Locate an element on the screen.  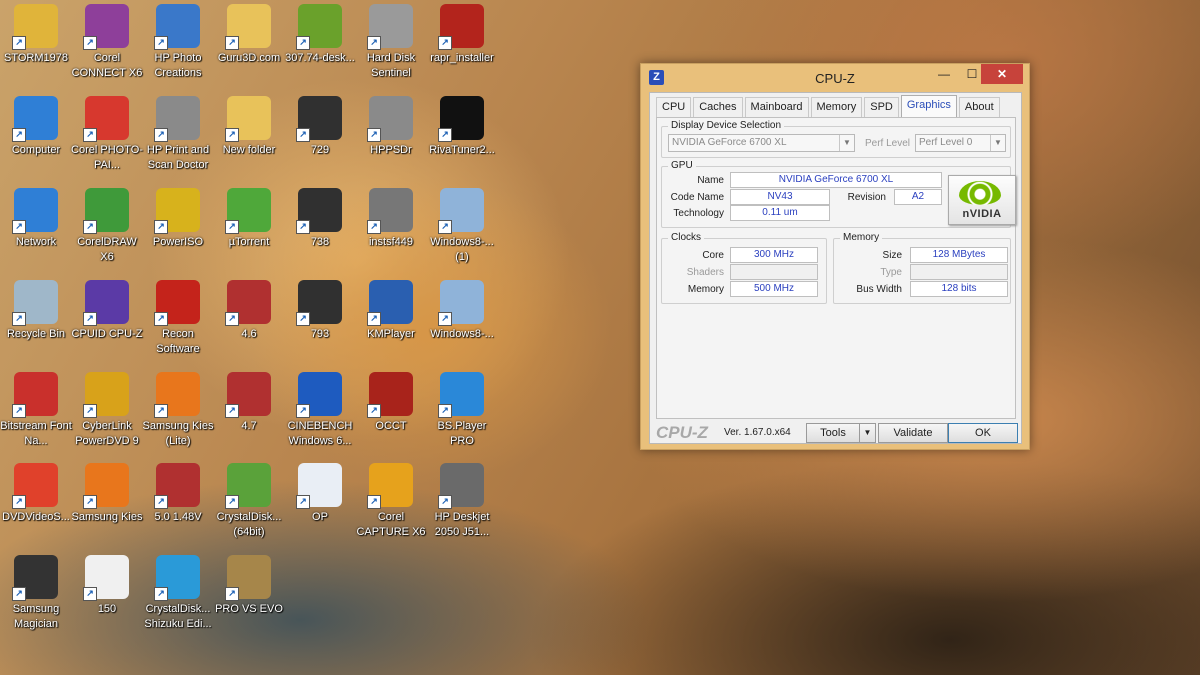
tab-about: About is located at coordinates (979, 107).